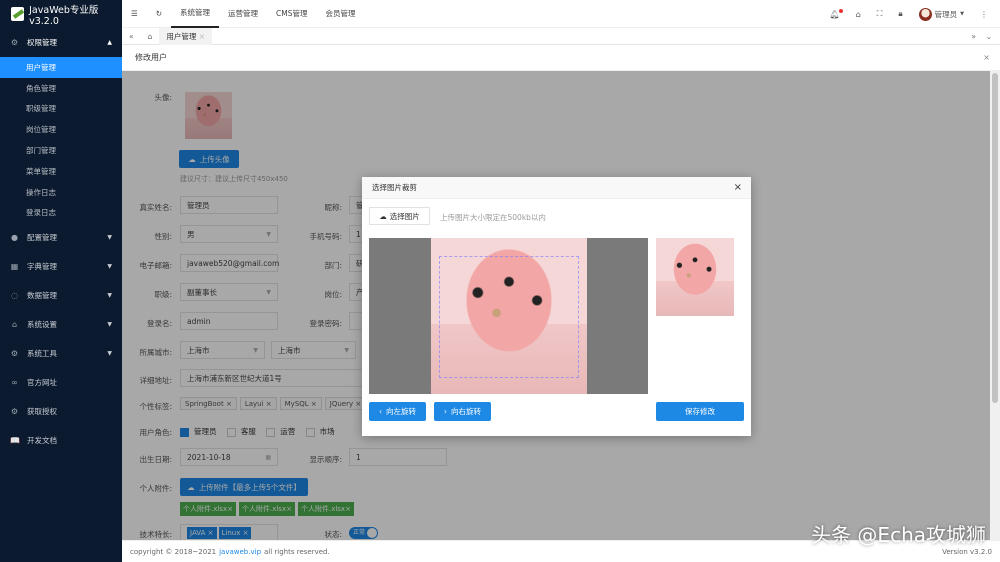  Describe the element at coordinates (61, 192) in the screenshot. I see `sidebar-sub-oplog: 操作日志` at that location.